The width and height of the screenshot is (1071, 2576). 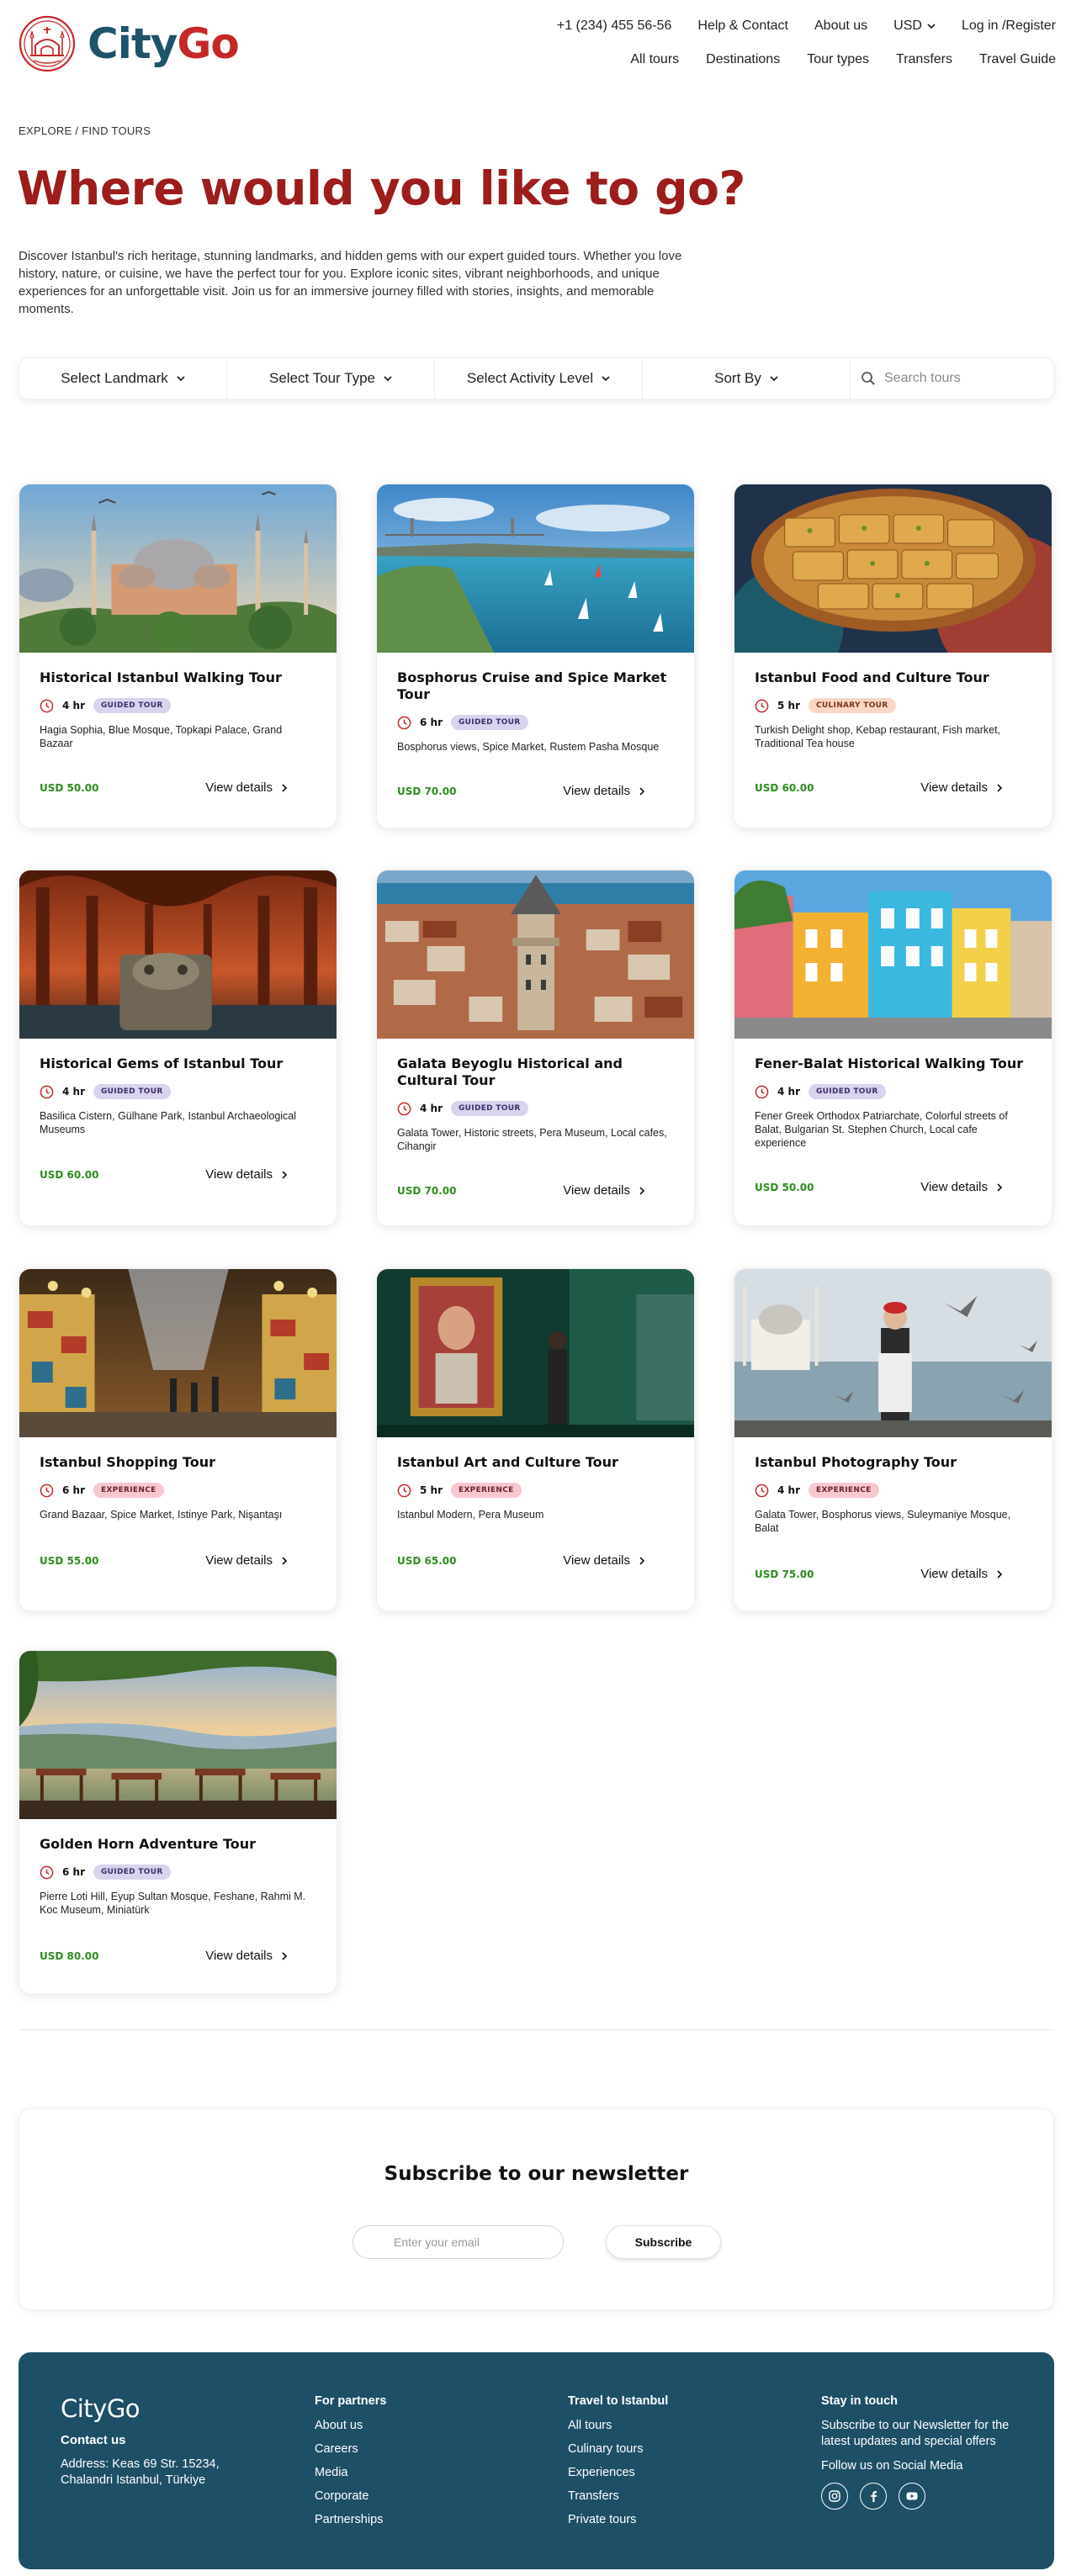 What do you see at coordinates (1018, 59) in the screenshot?
I see `nav-travel-guide: Travel Guide` at bounding box center [1018, 59].